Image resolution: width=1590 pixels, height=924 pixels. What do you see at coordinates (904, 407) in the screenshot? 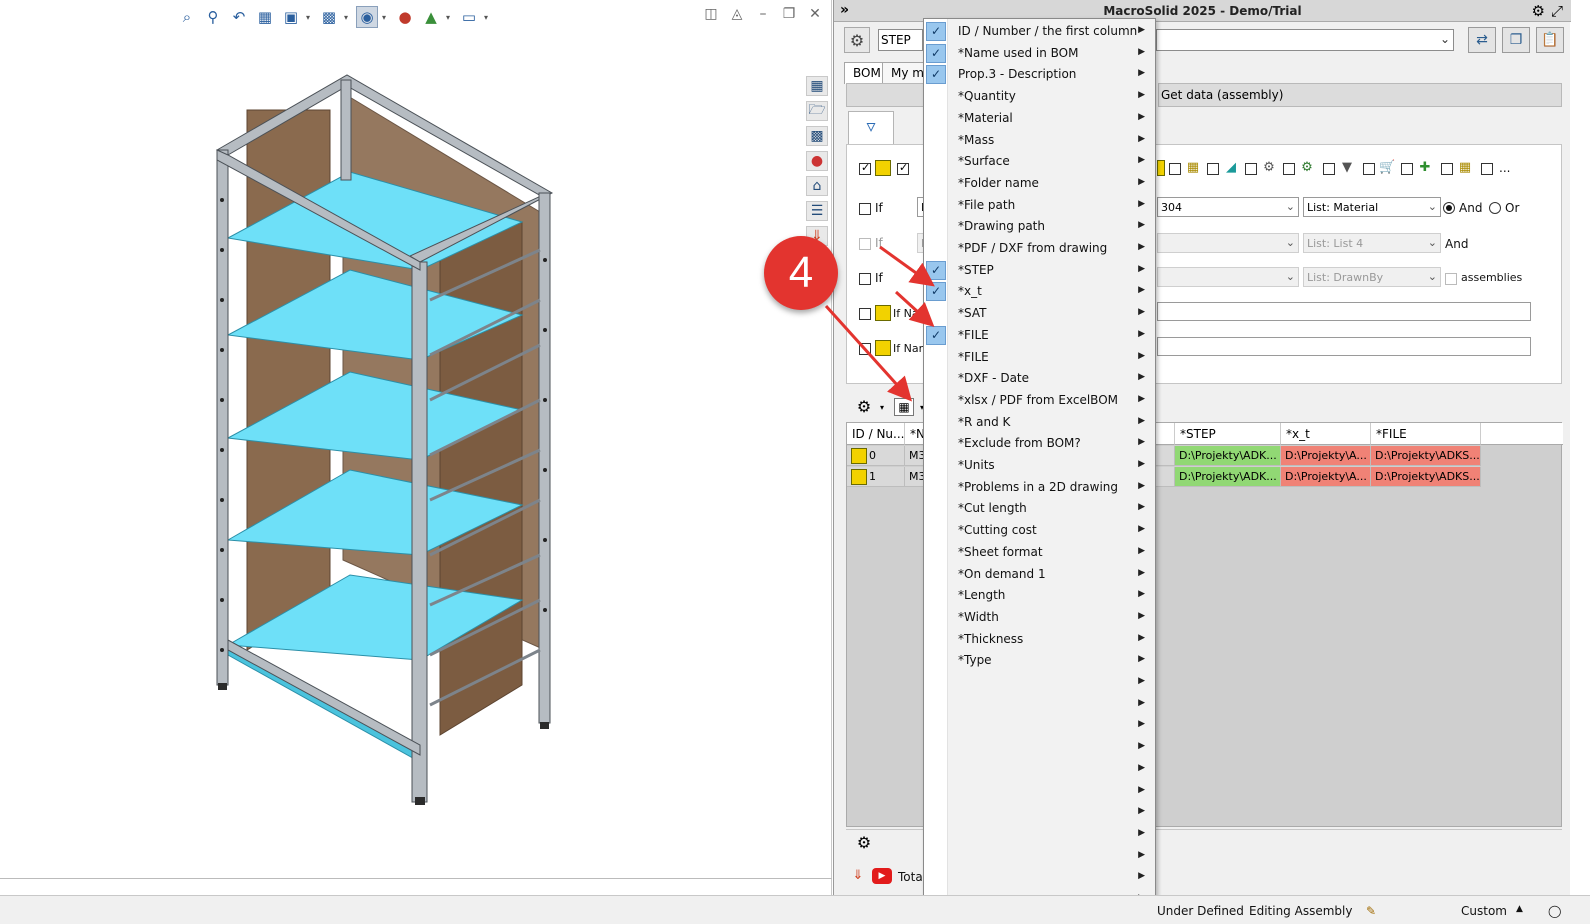
I see `columns-table-icon: ▦` at bounding box center [904, 407].